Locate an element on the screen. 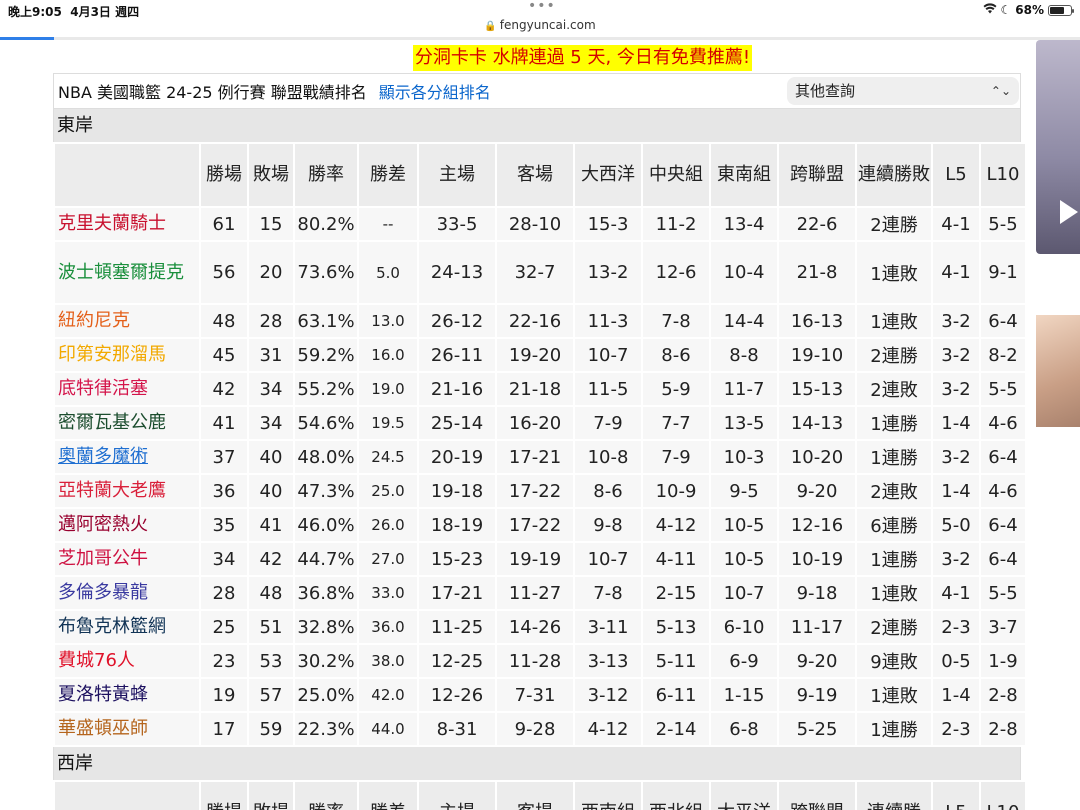  team-name: 克里夫蘭騎士 is located at coordinates (127, 224).